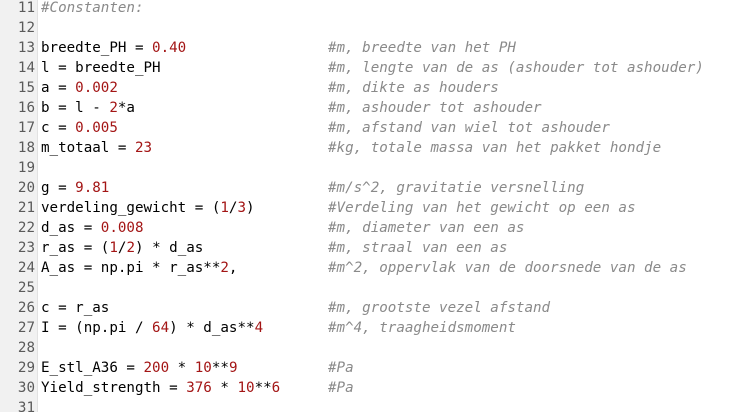  Describe the element at coordinates (469, 128) in the screenshot. I see `inline-comment: #m, afstand van wiel tot ashouder` at that location.